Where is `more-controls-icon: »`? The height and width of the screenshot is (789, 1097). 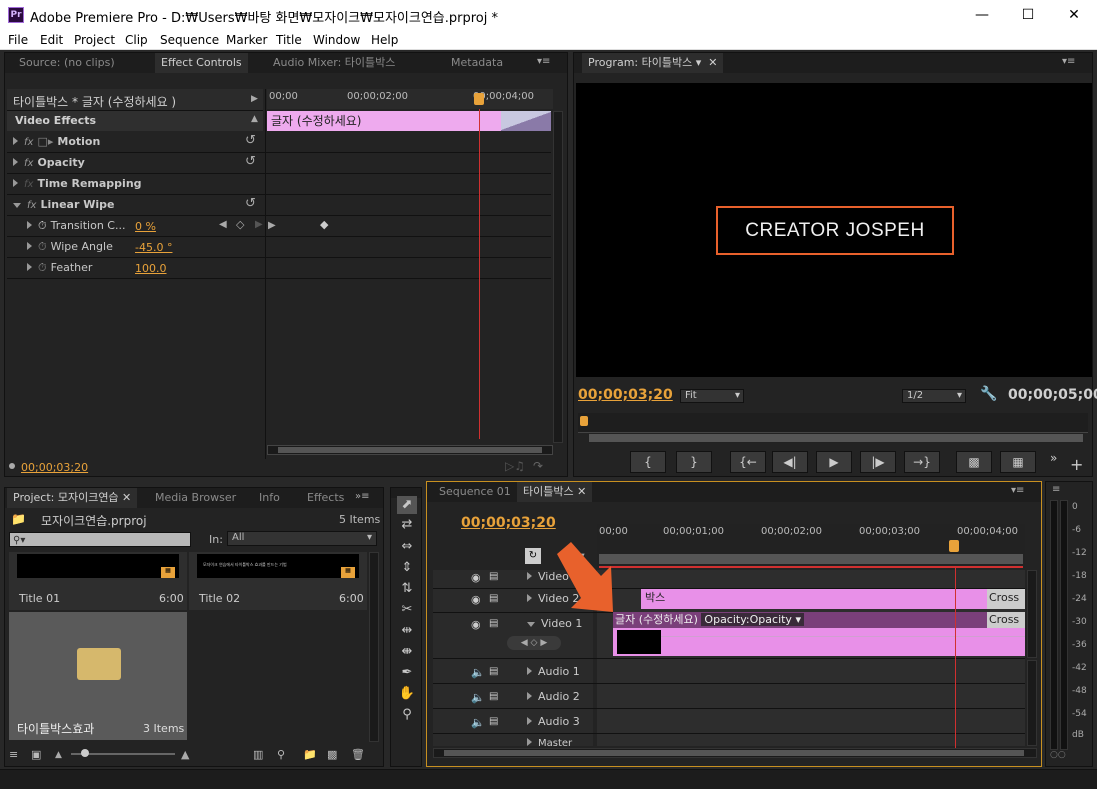 more-controls-icon: » is located at coordinates (1053, 458).